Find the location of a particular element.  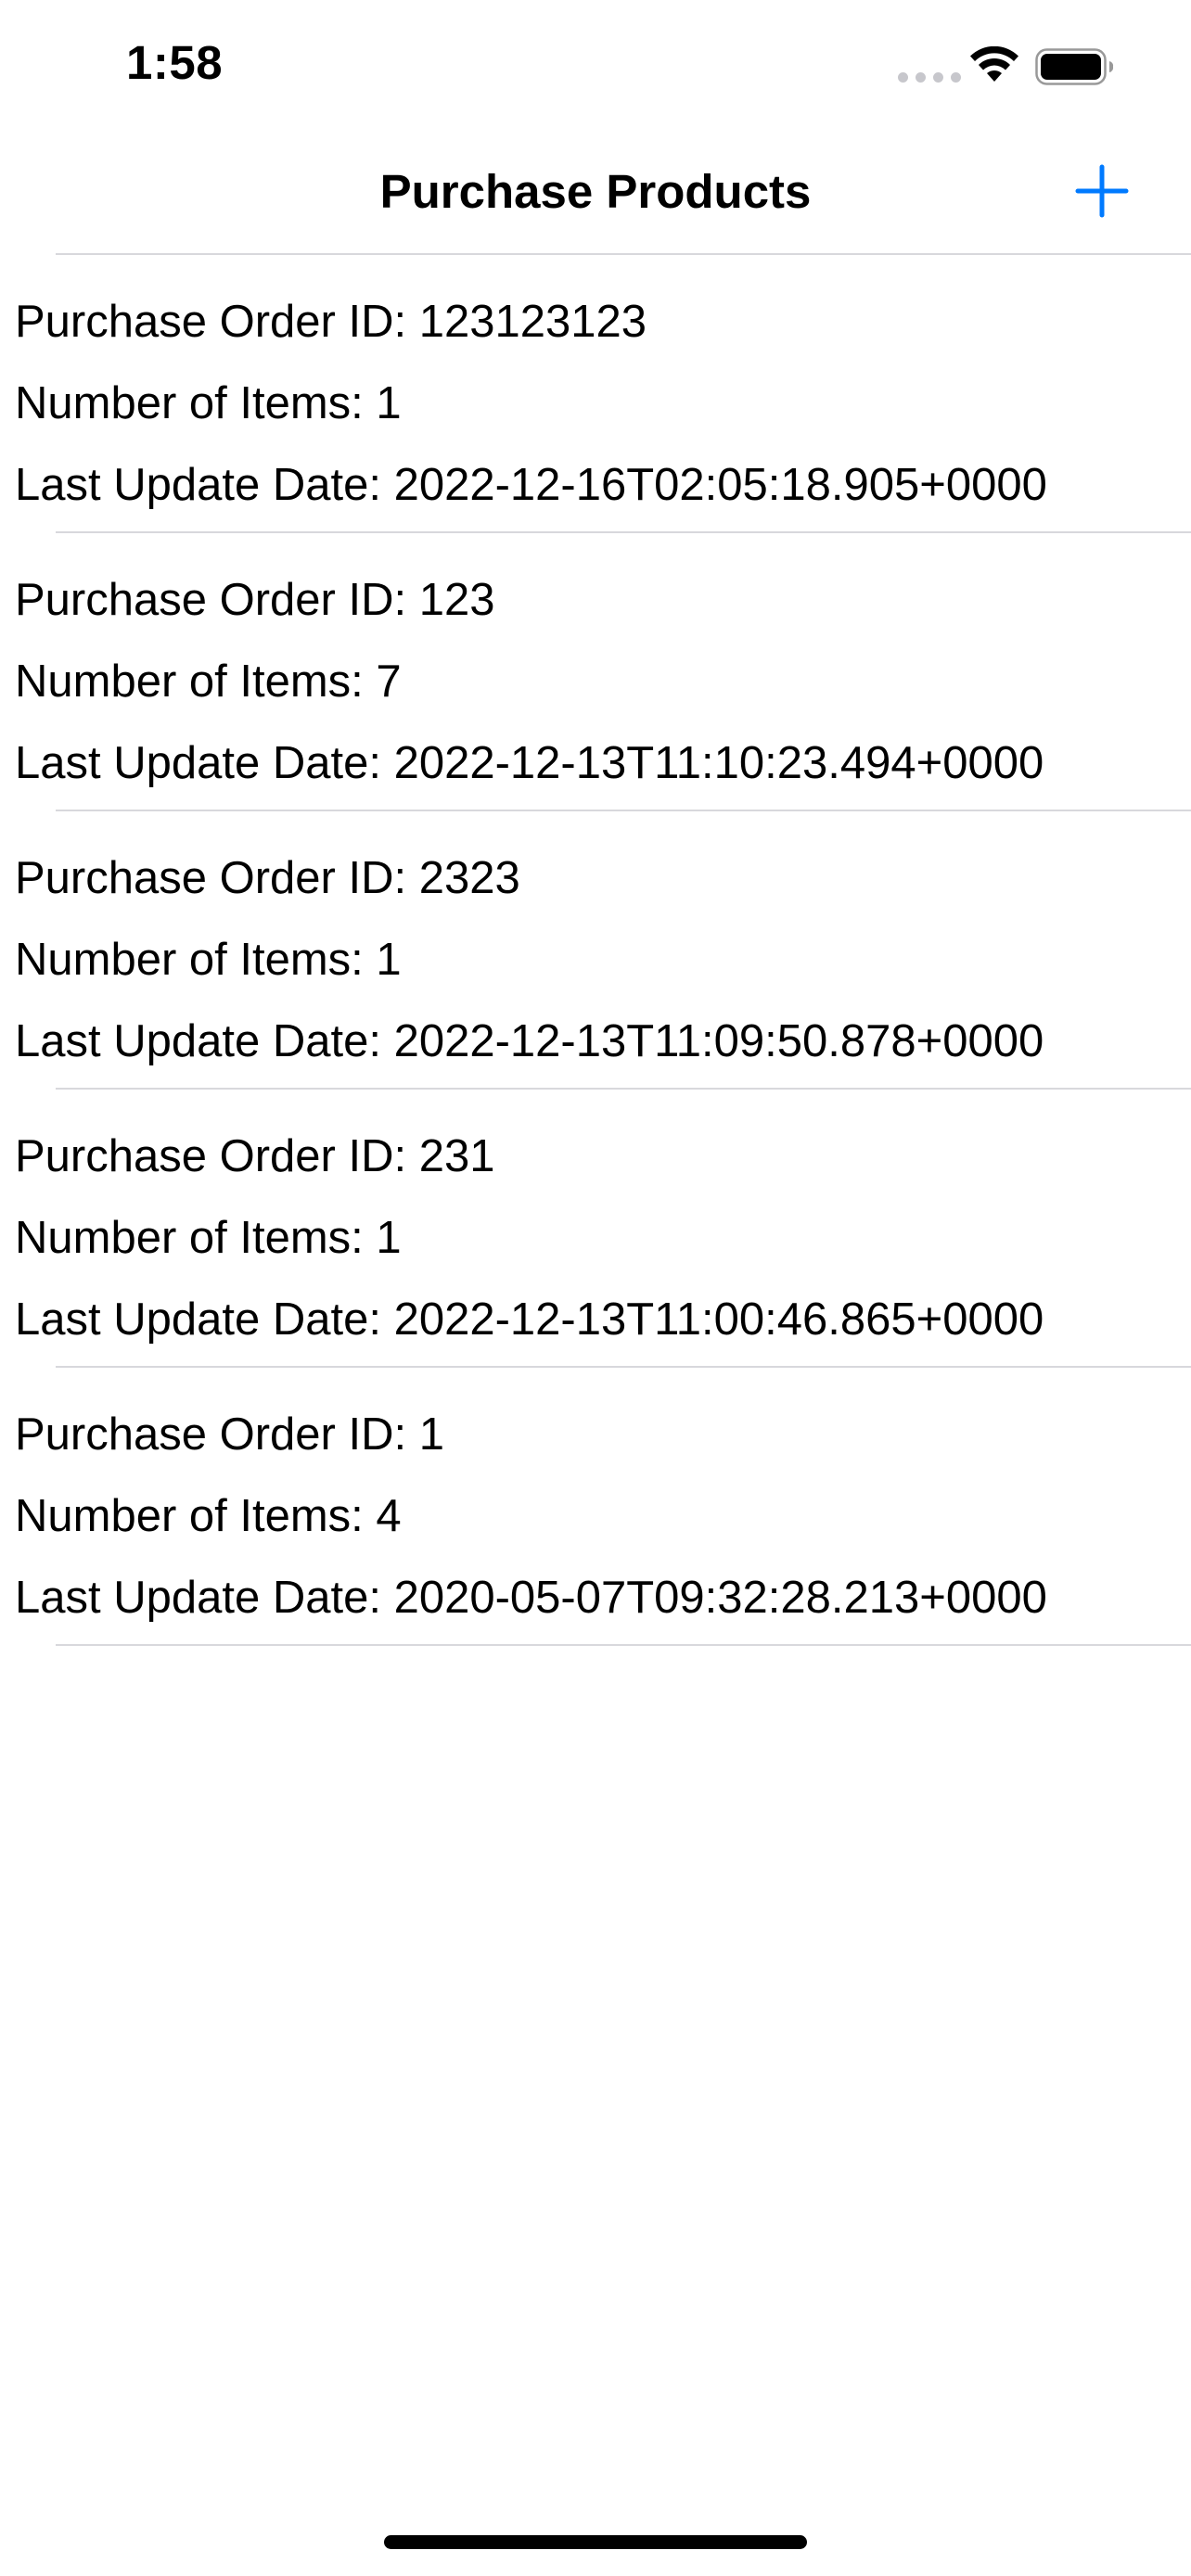

page-title: Purchase Products is located at coordinates (595, 191).